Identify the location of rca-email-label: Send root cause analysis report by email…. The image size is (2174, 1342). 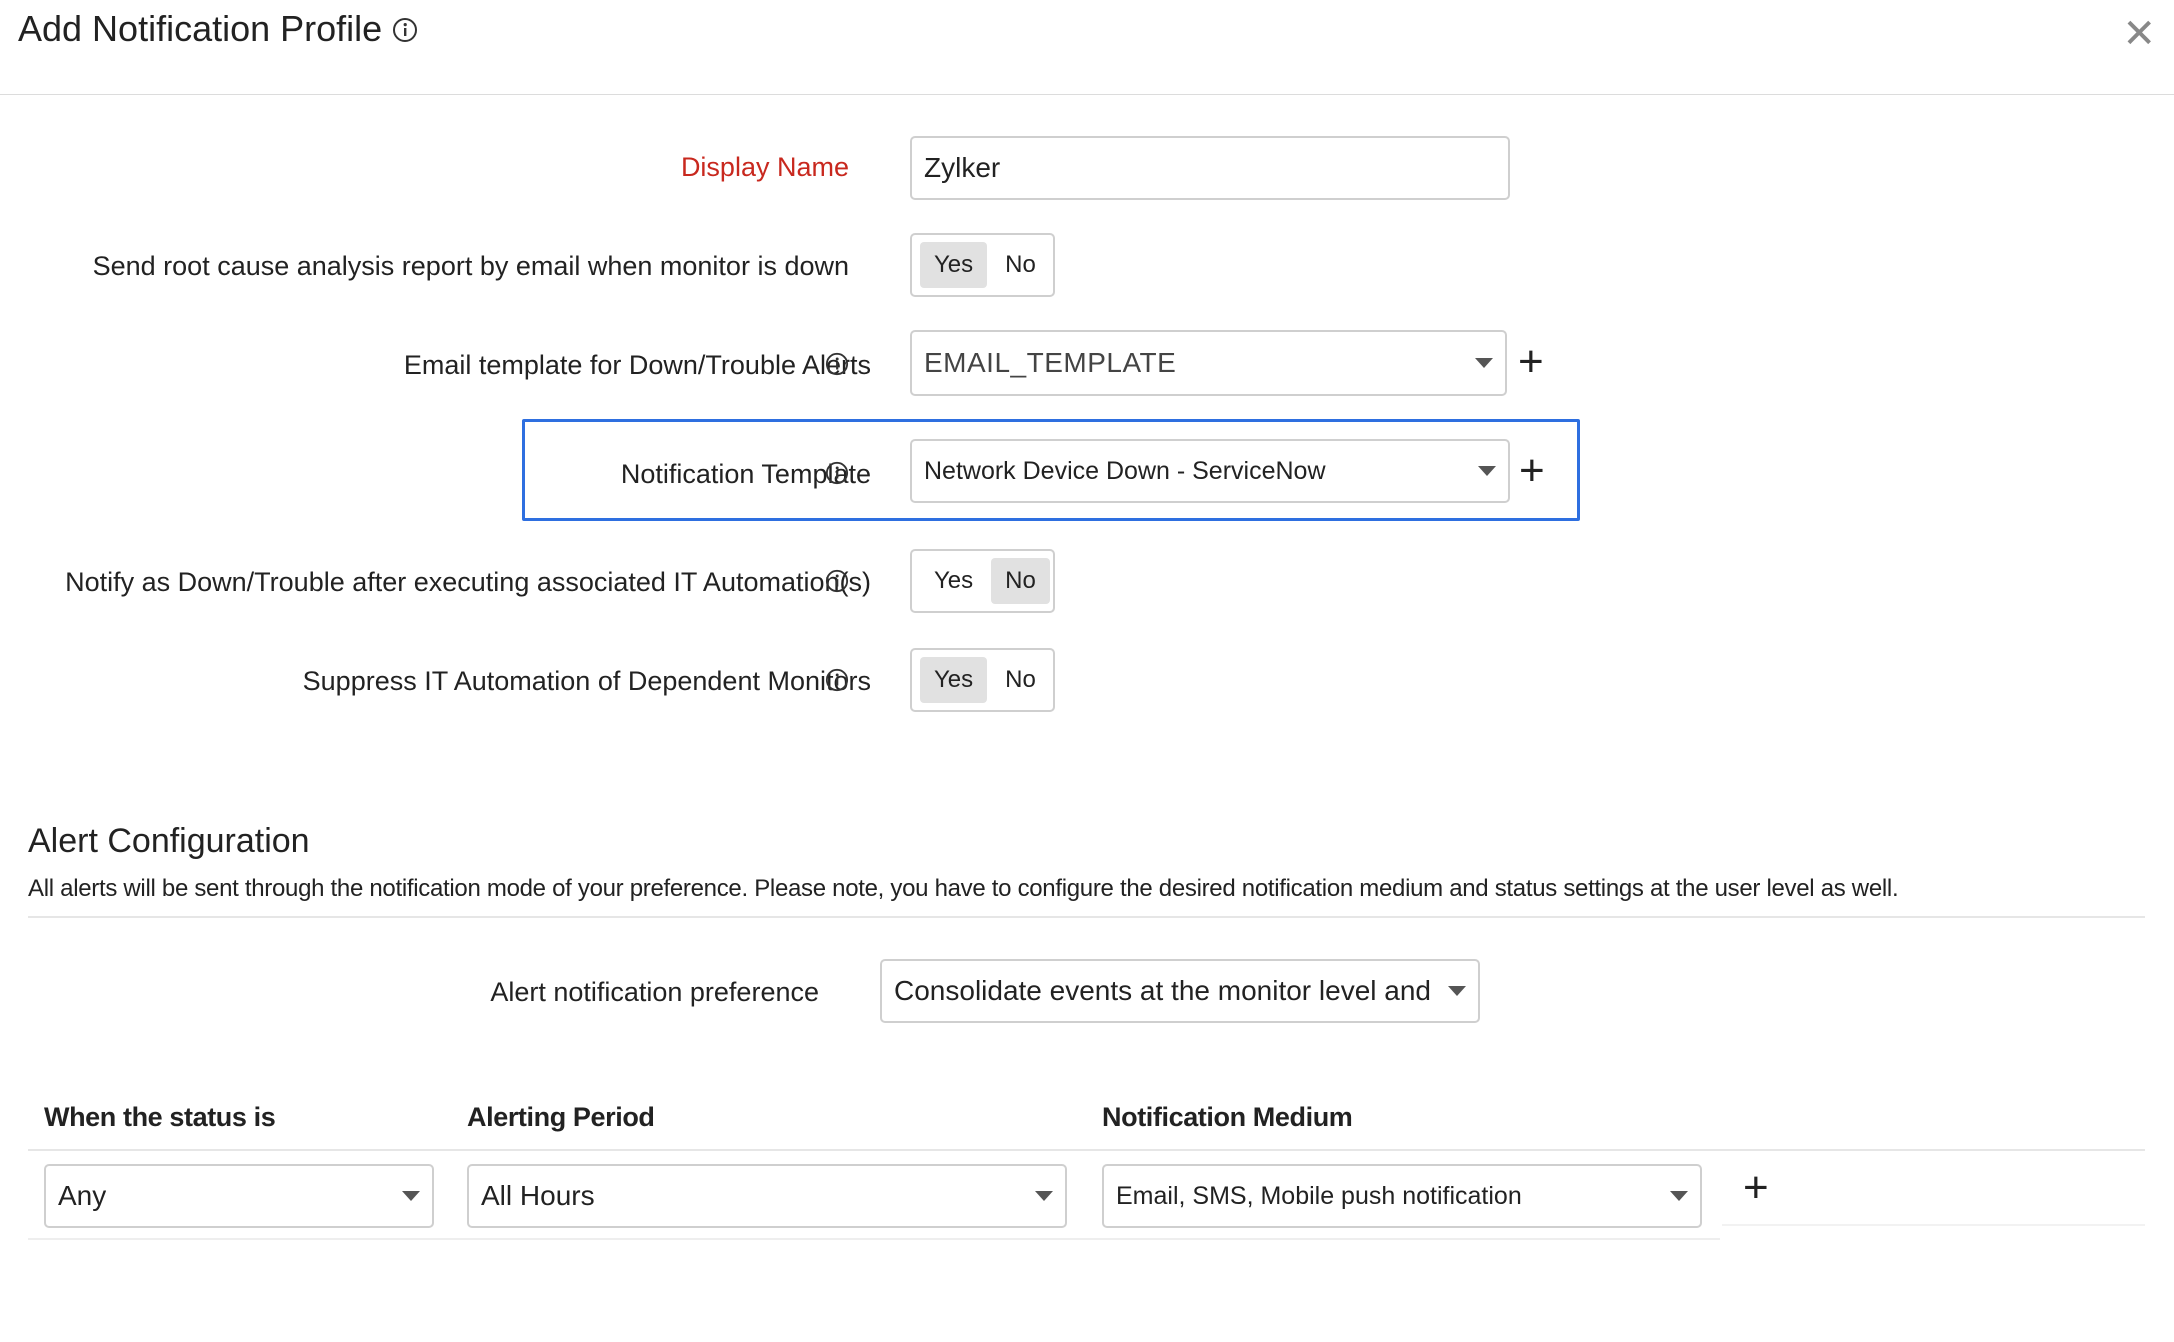
(470, 266).